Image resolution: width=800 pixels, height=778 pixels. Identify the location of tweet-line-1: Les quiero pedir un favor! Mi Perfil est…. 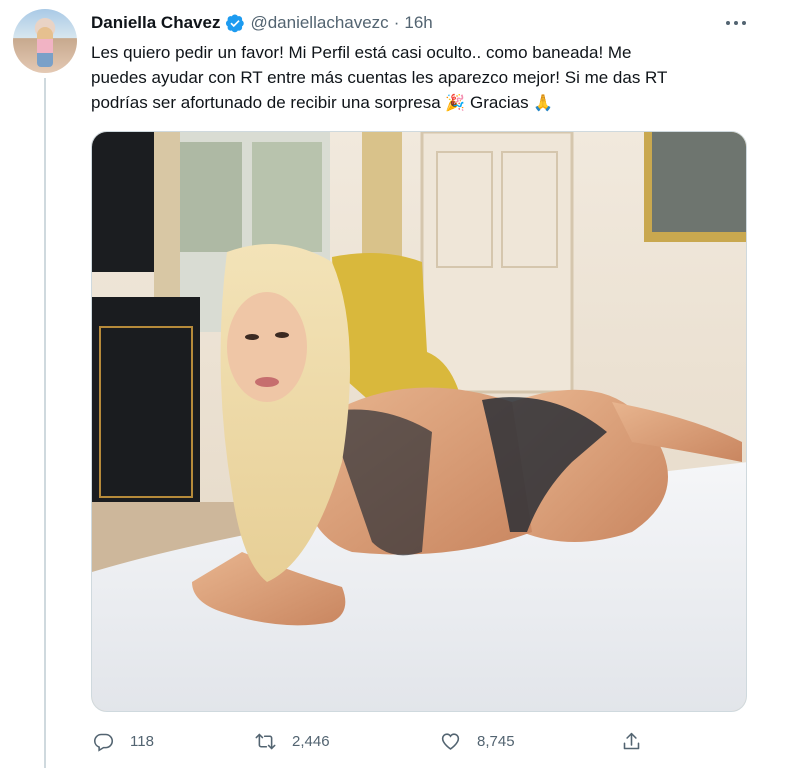
(361, 52).